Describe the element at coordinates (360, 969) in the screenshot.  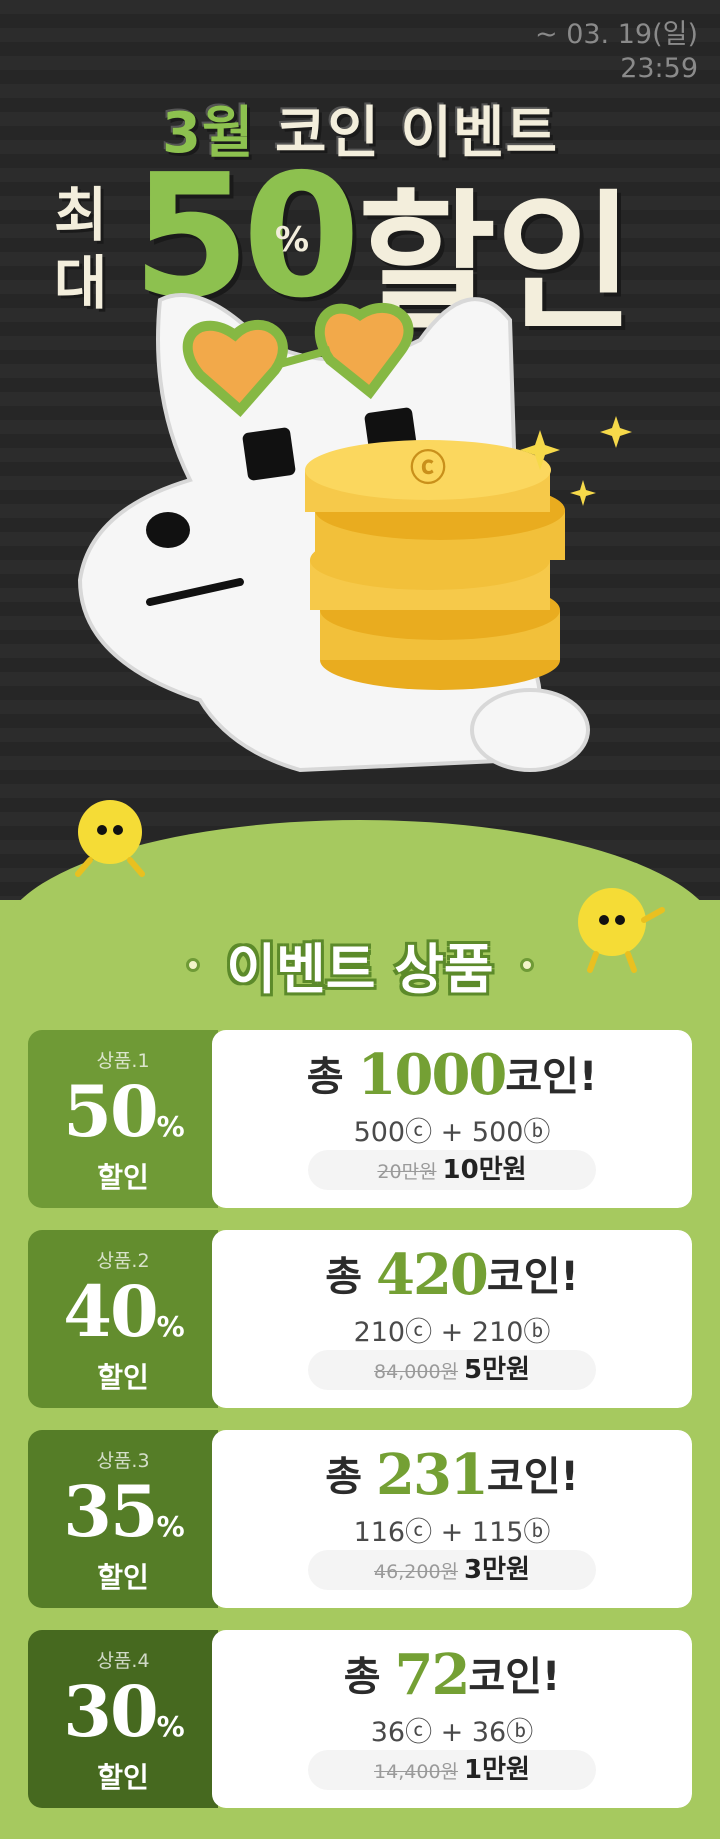
I see `section-title-text: 이벤트 상품` at that location.